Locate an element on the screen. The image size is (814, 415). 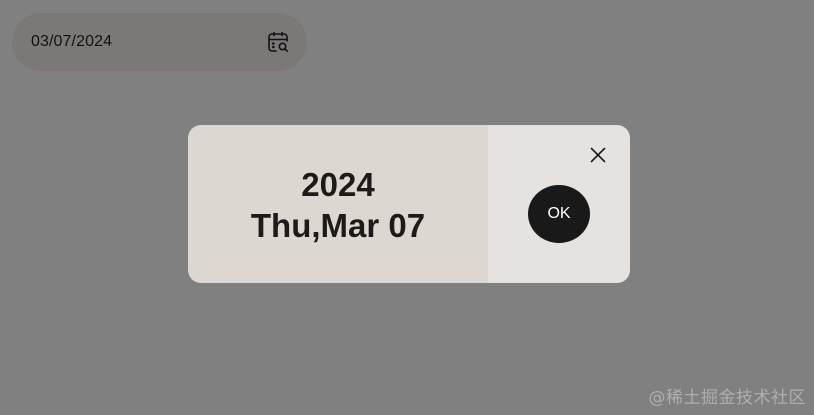
close-icon is located at coordinates (598, 155).